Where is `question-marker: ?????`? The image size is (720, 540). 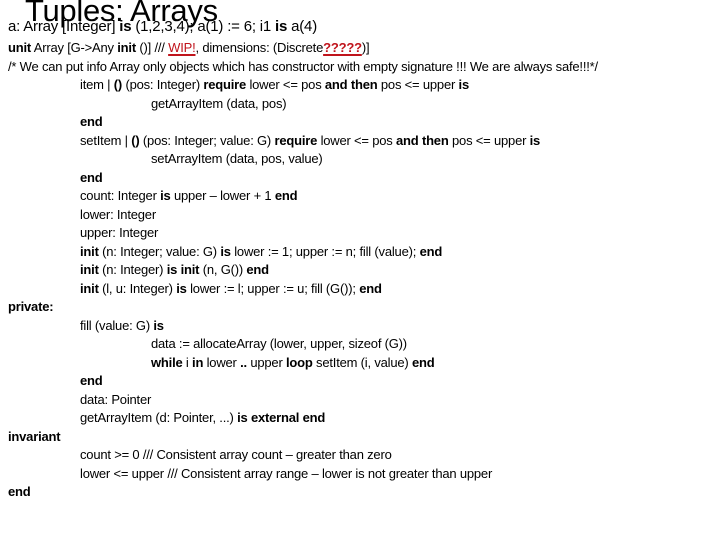
question-marker: ????? is located at coordinates (342, 47).